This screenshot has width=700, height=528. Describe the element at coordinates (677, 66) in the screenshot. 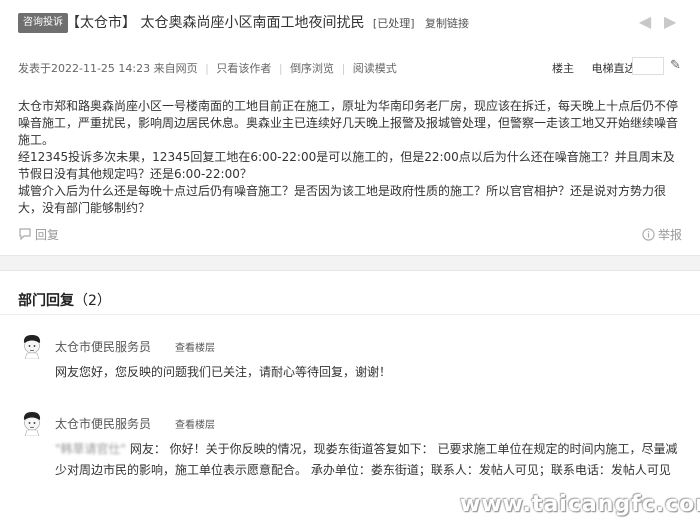

I see `pen-icon: ✎` at that location.